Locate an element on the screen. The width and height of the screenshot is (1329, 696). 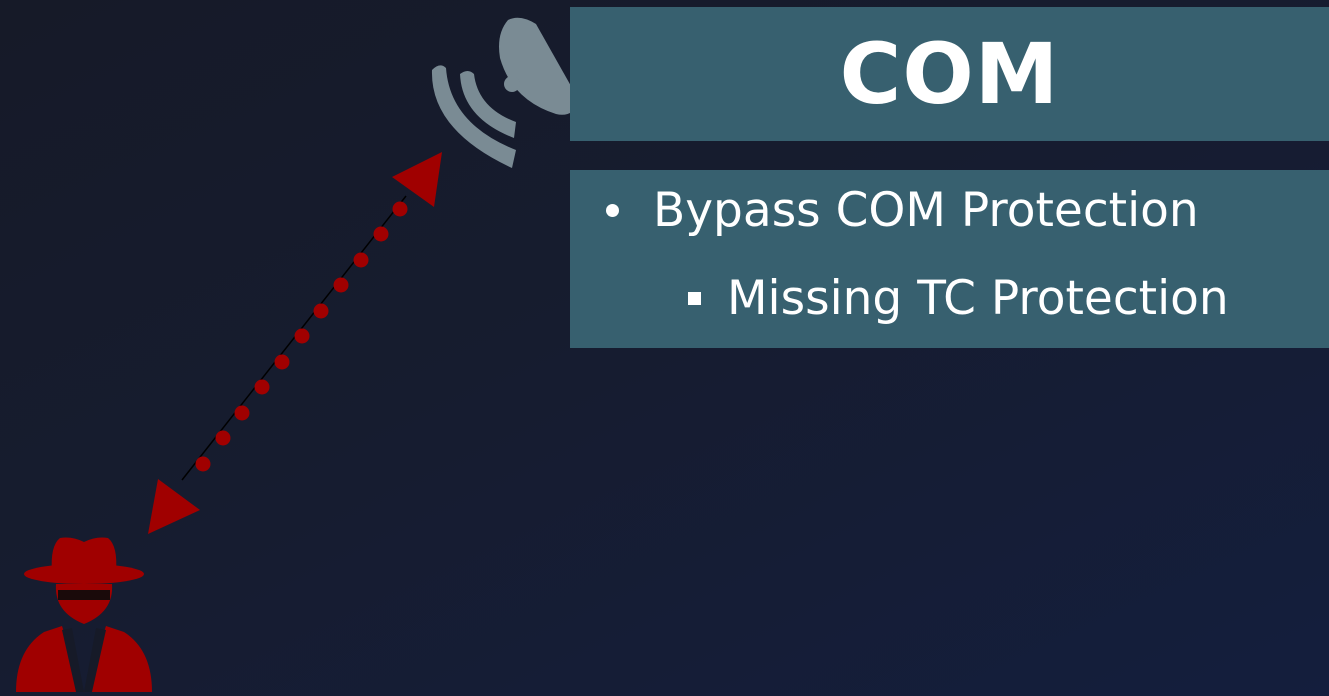
bullet-item-level-1: Bypass COM Protection is located at coordinates (902, 210).